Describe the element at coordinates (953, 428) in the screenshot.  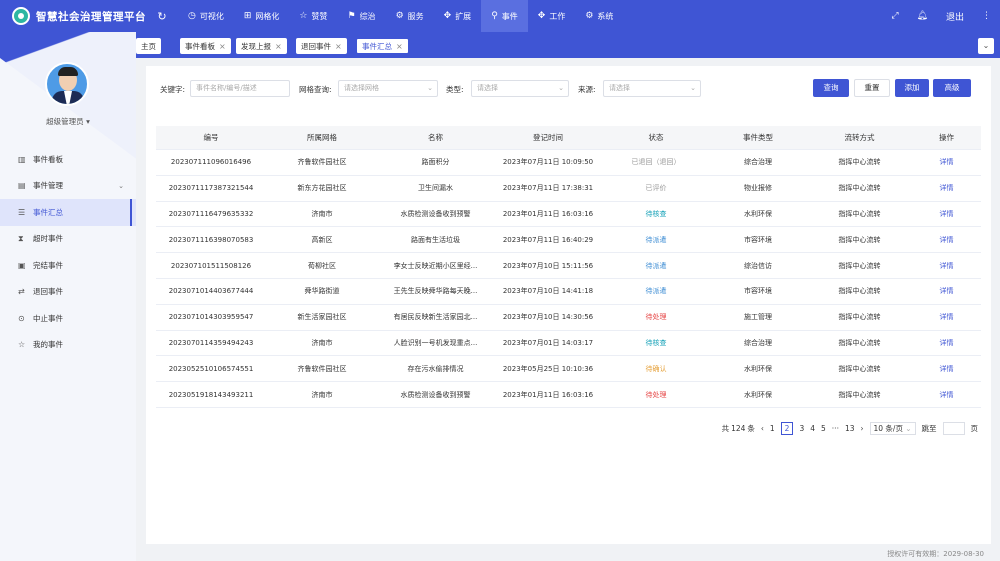
I see `page-jump-input` at that location.